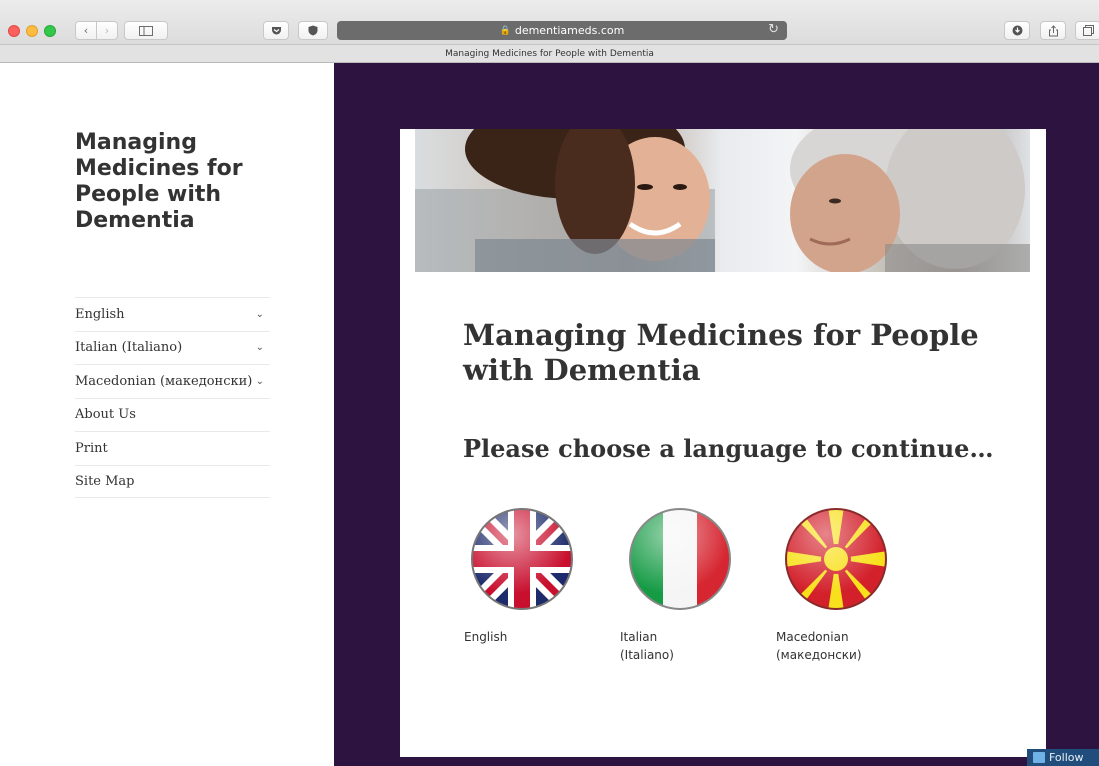  I want to click on extension-button, so click(313, 30).